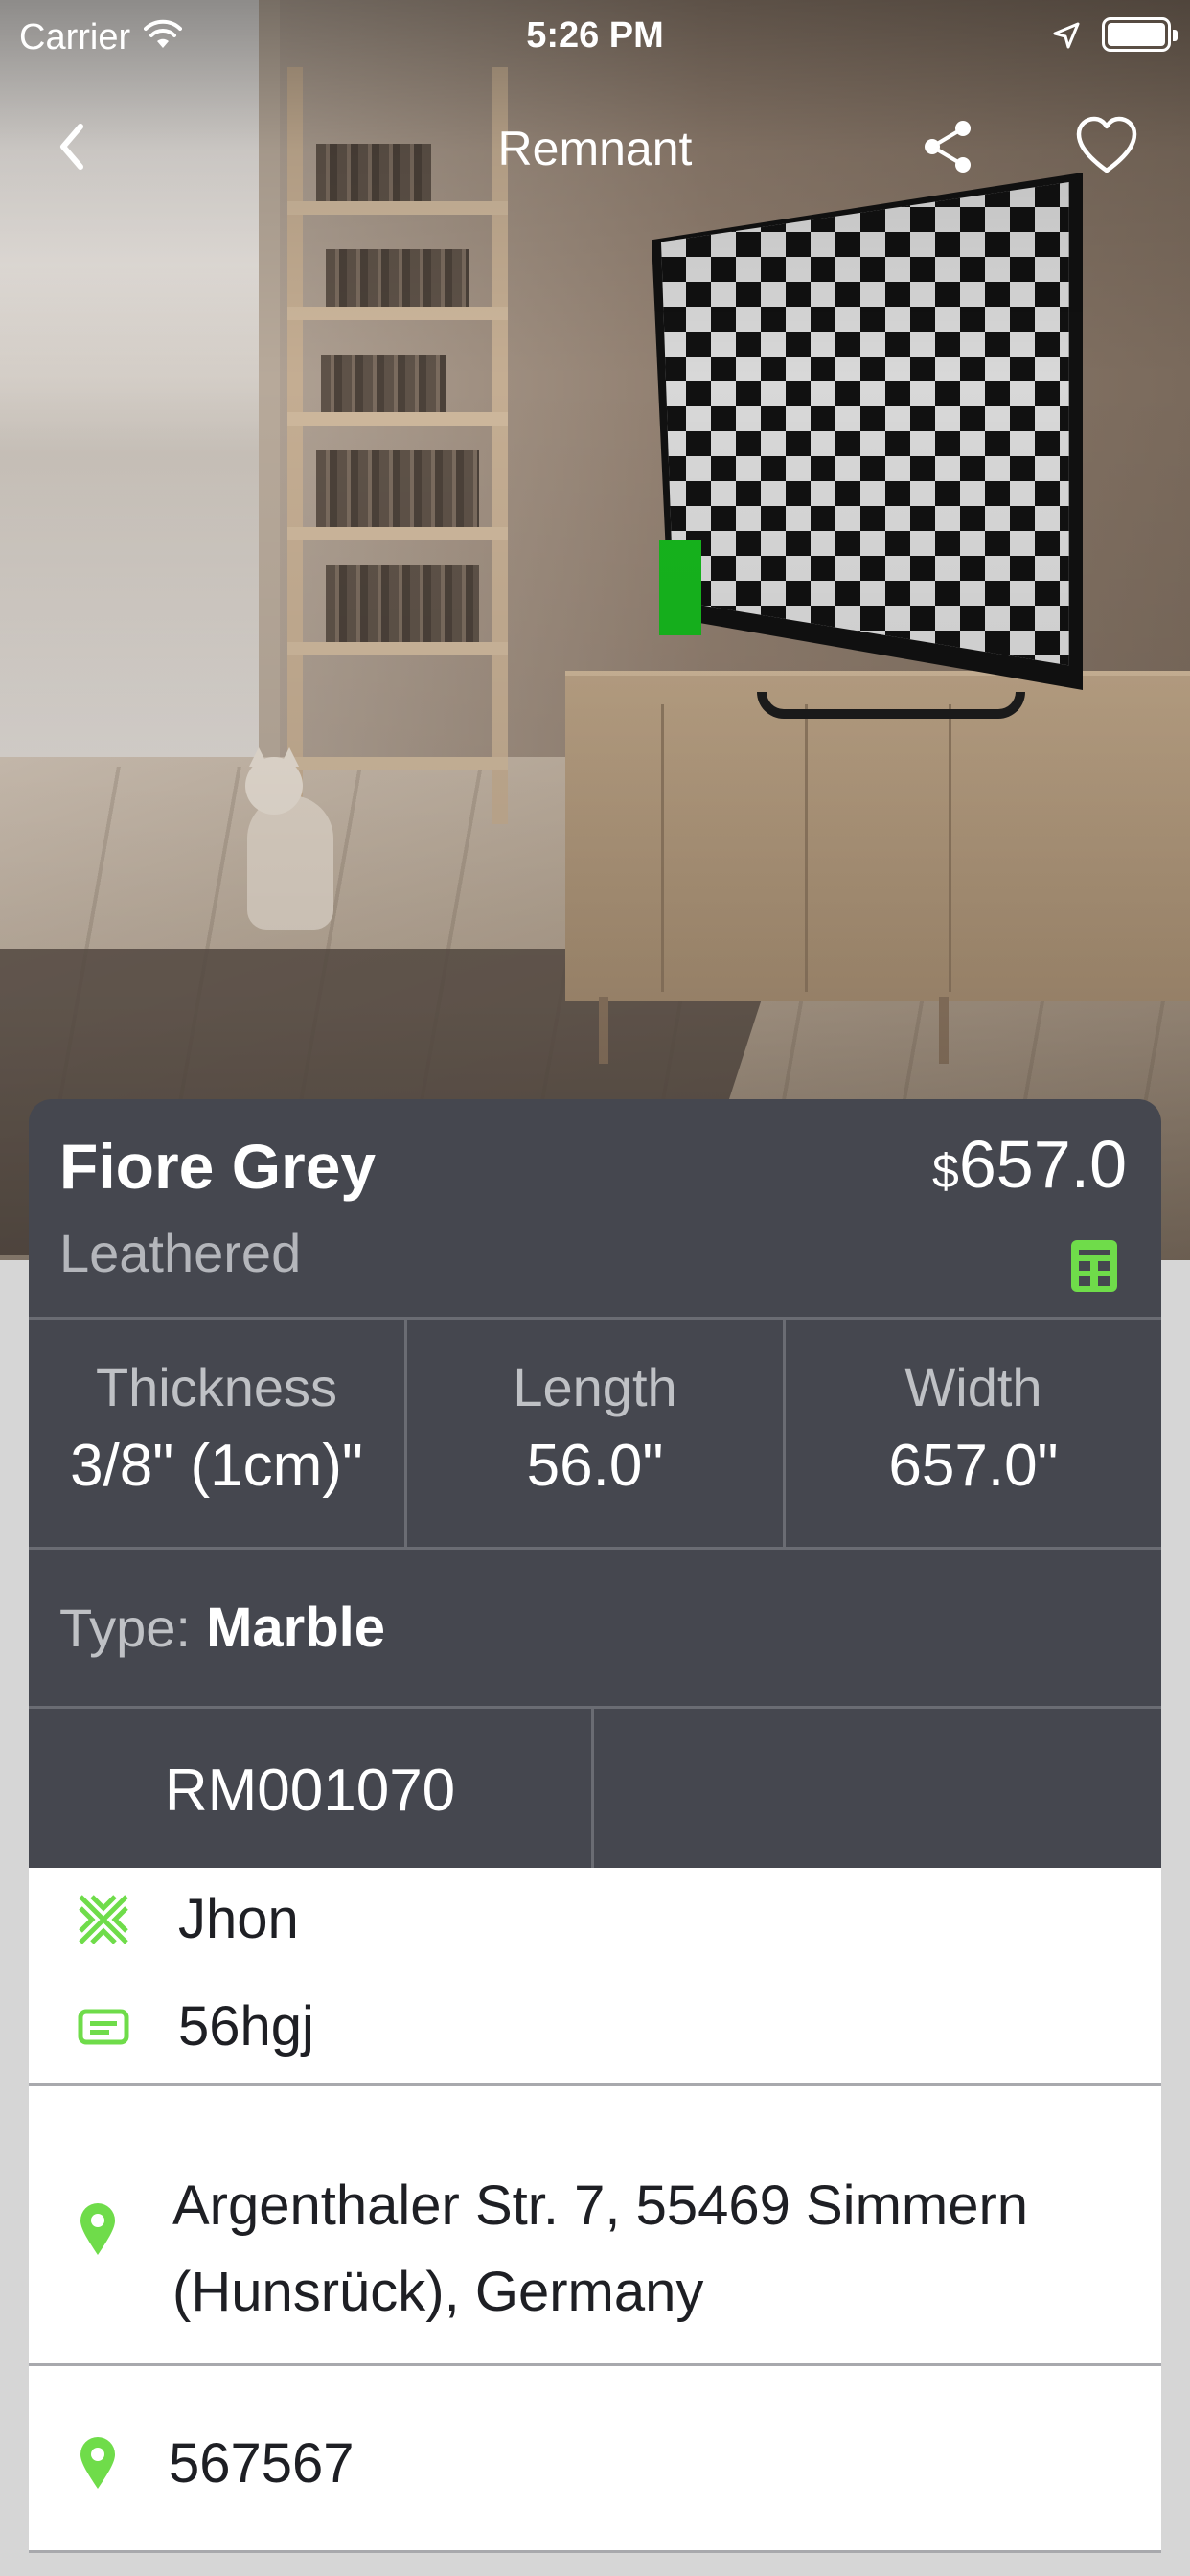 The image size is (1190, 2576). I want to click on zip-code: 567567, so click(262, 2463).